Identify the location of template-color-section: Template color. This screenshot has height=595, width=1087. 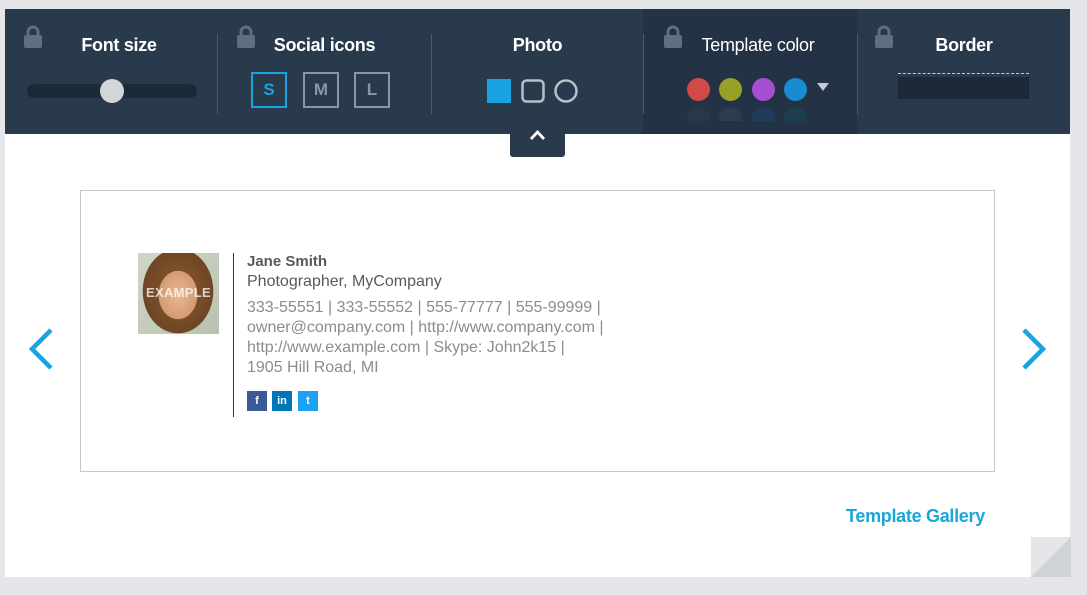
(750, 71).